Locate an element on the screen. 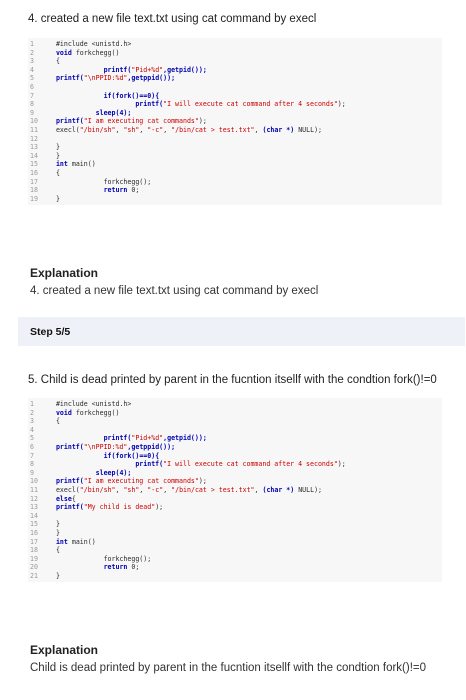 The image size is (466, 700). code-line: 13 } is located at coordinates (235, 147).